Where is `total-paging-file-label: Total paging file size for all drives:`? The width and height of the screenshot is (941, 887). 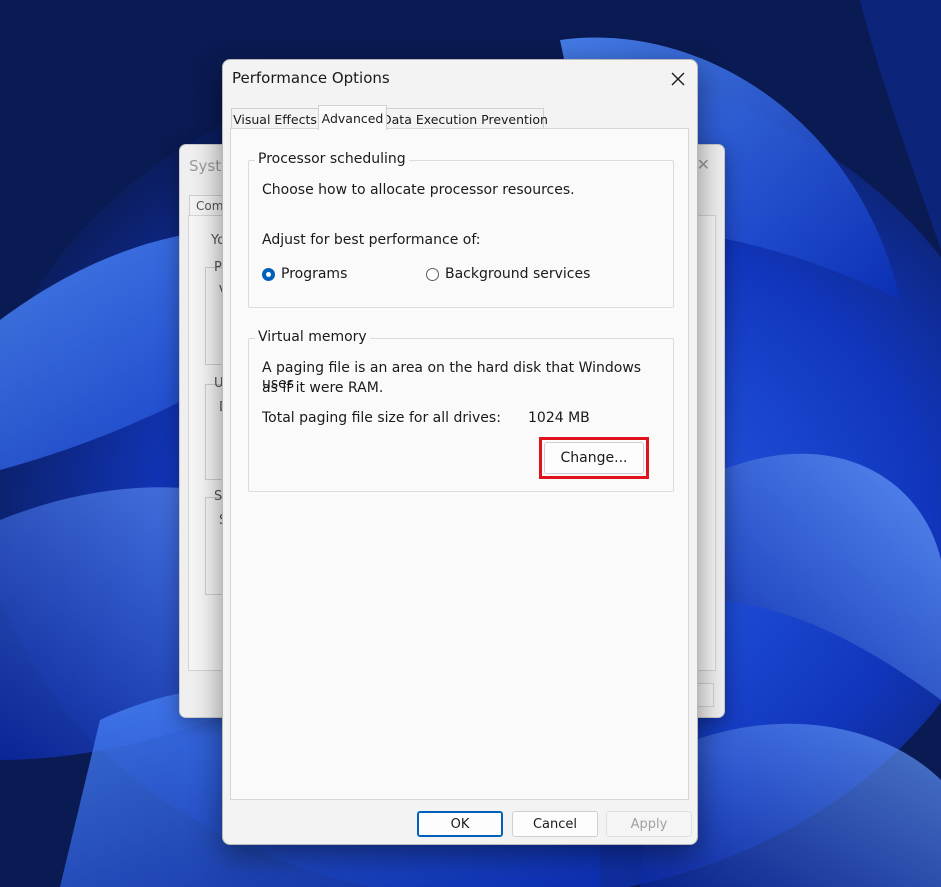 total-paging-file-label: Total paging file size for all drives: is located at coordinates (381, 418).